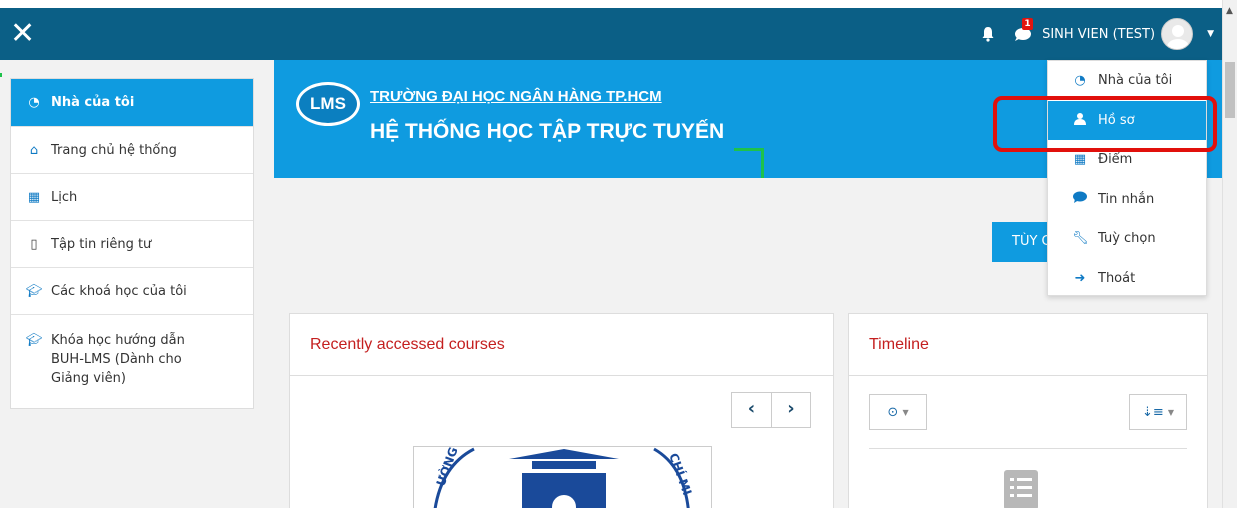 The image size is (1237, 508). I want to click on drawer-item-label: Lịch, so click(64, 197).